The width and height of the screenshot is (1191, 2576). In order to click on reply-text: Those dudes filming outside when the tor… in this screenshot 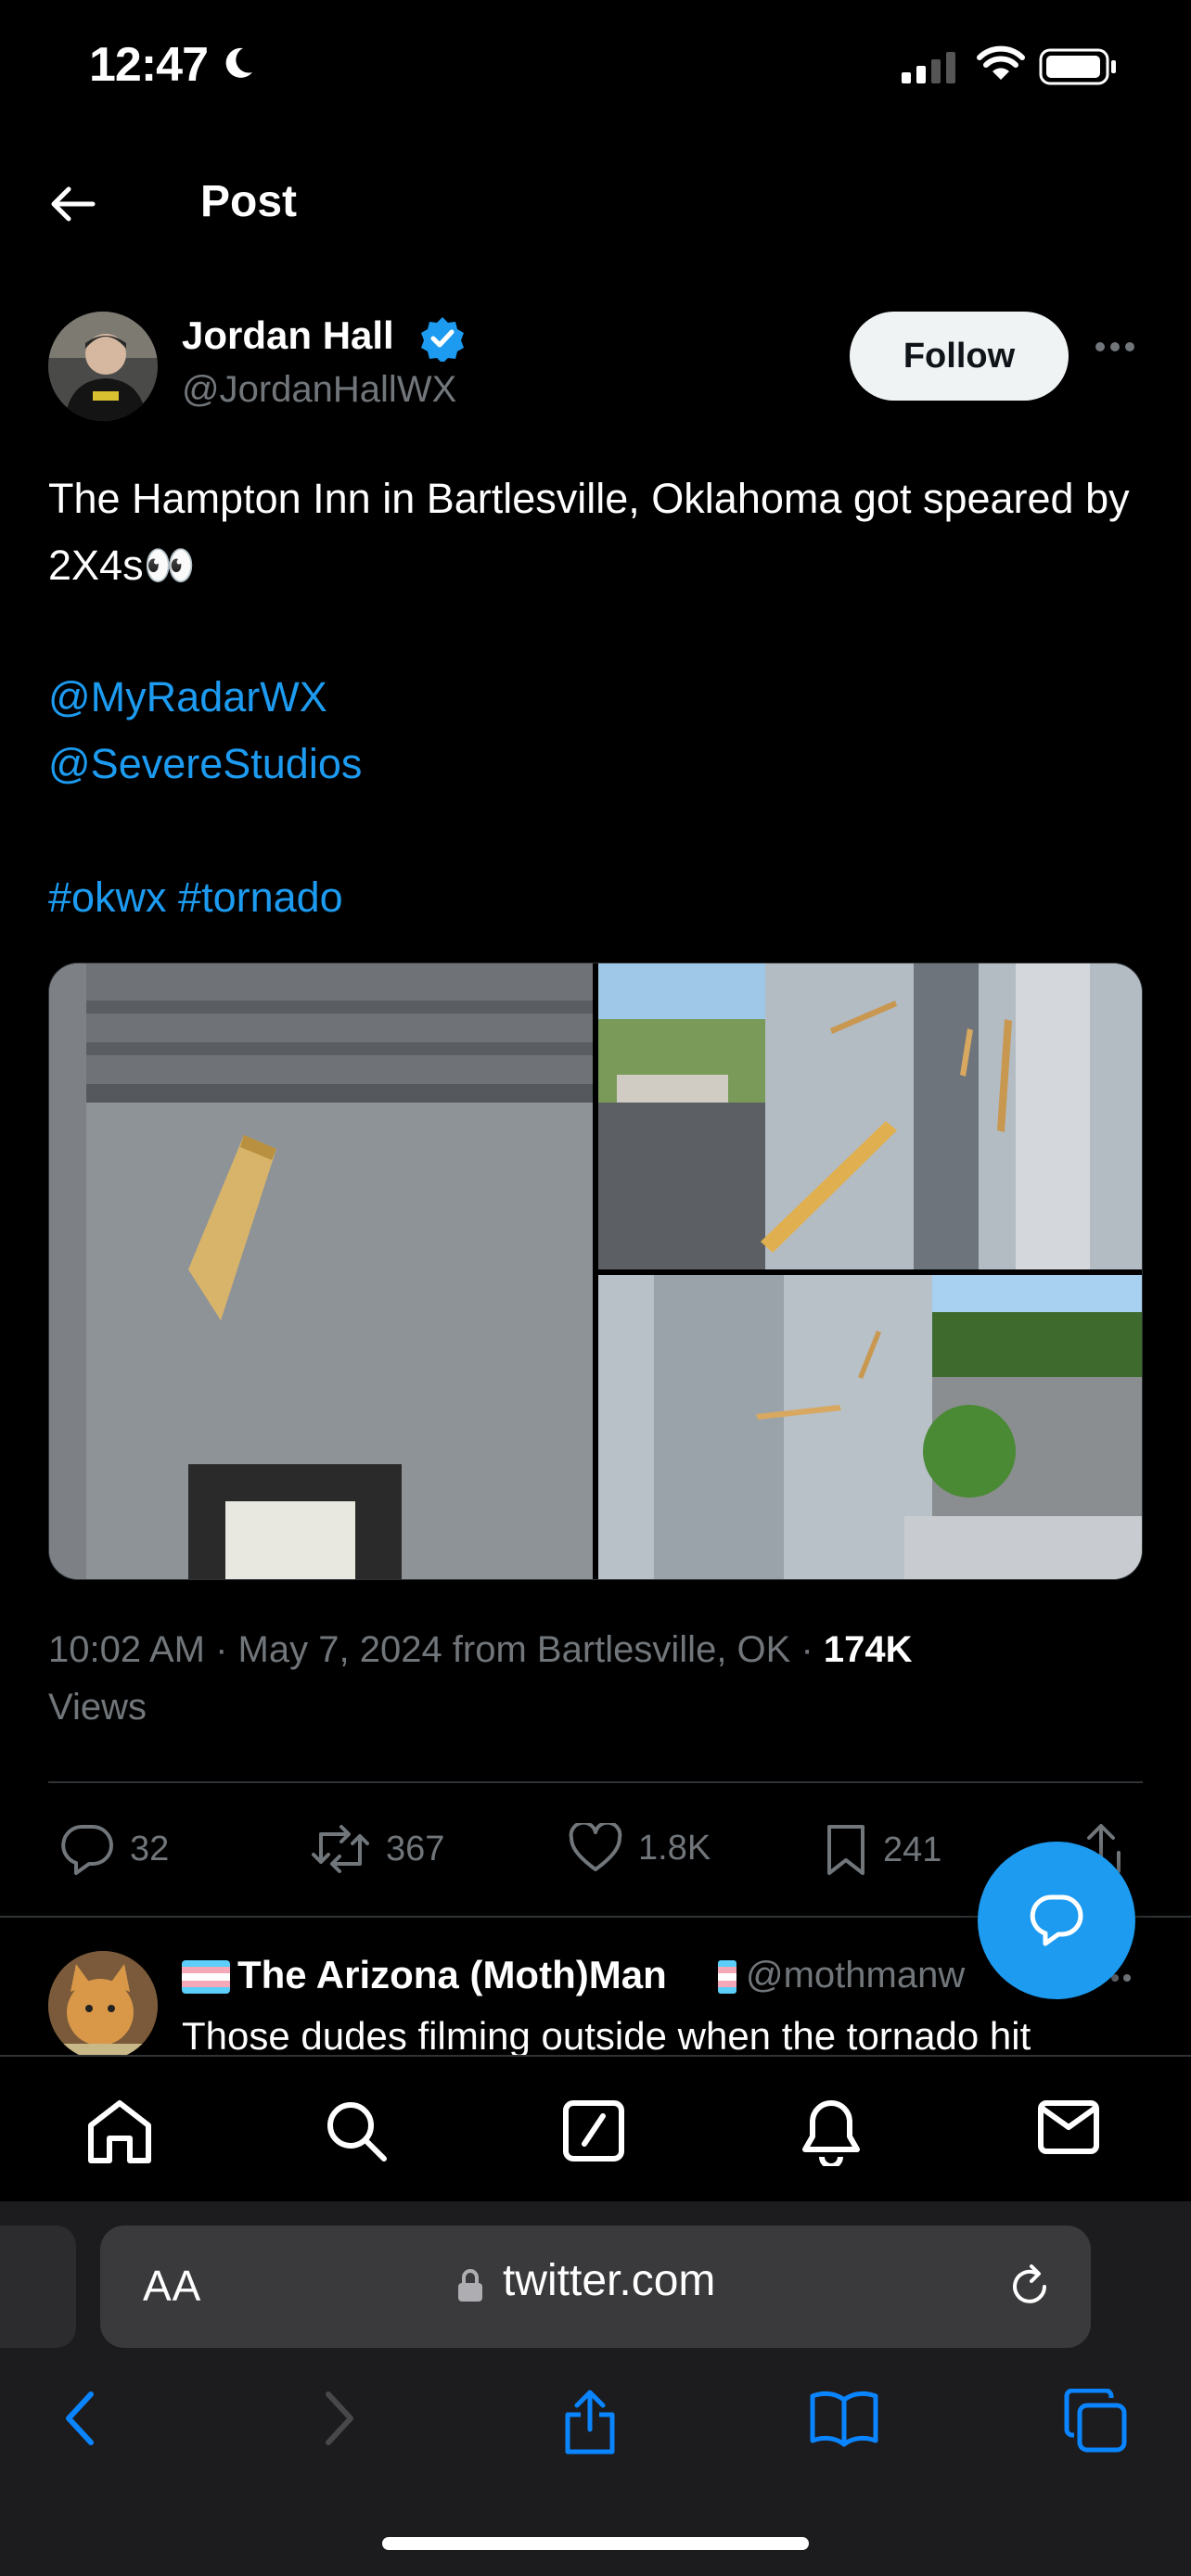, I will do `click(606, 2035)`.